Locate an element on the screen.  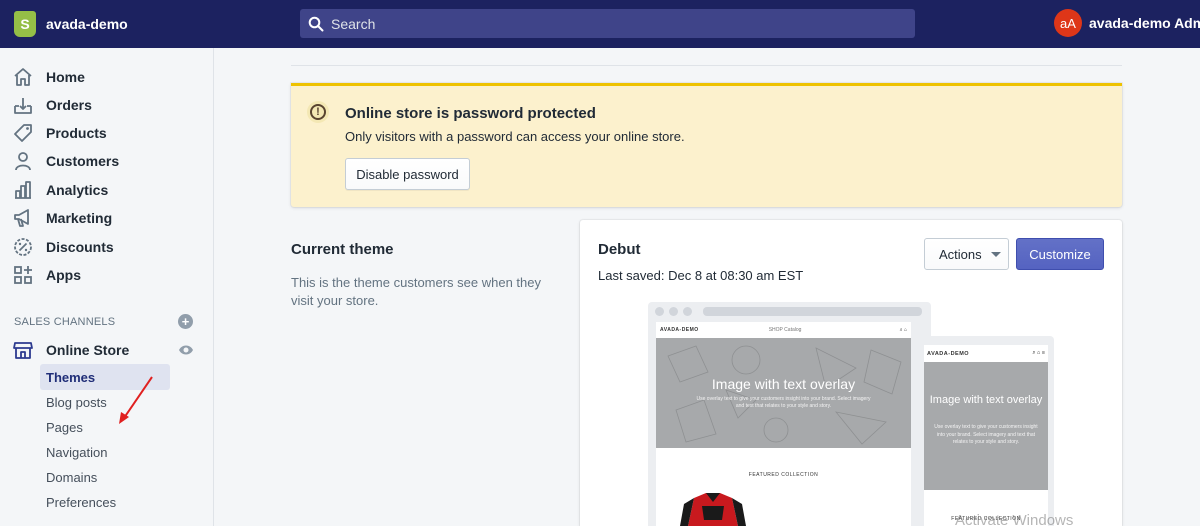
home-icon is located at coordinates (23, 77).